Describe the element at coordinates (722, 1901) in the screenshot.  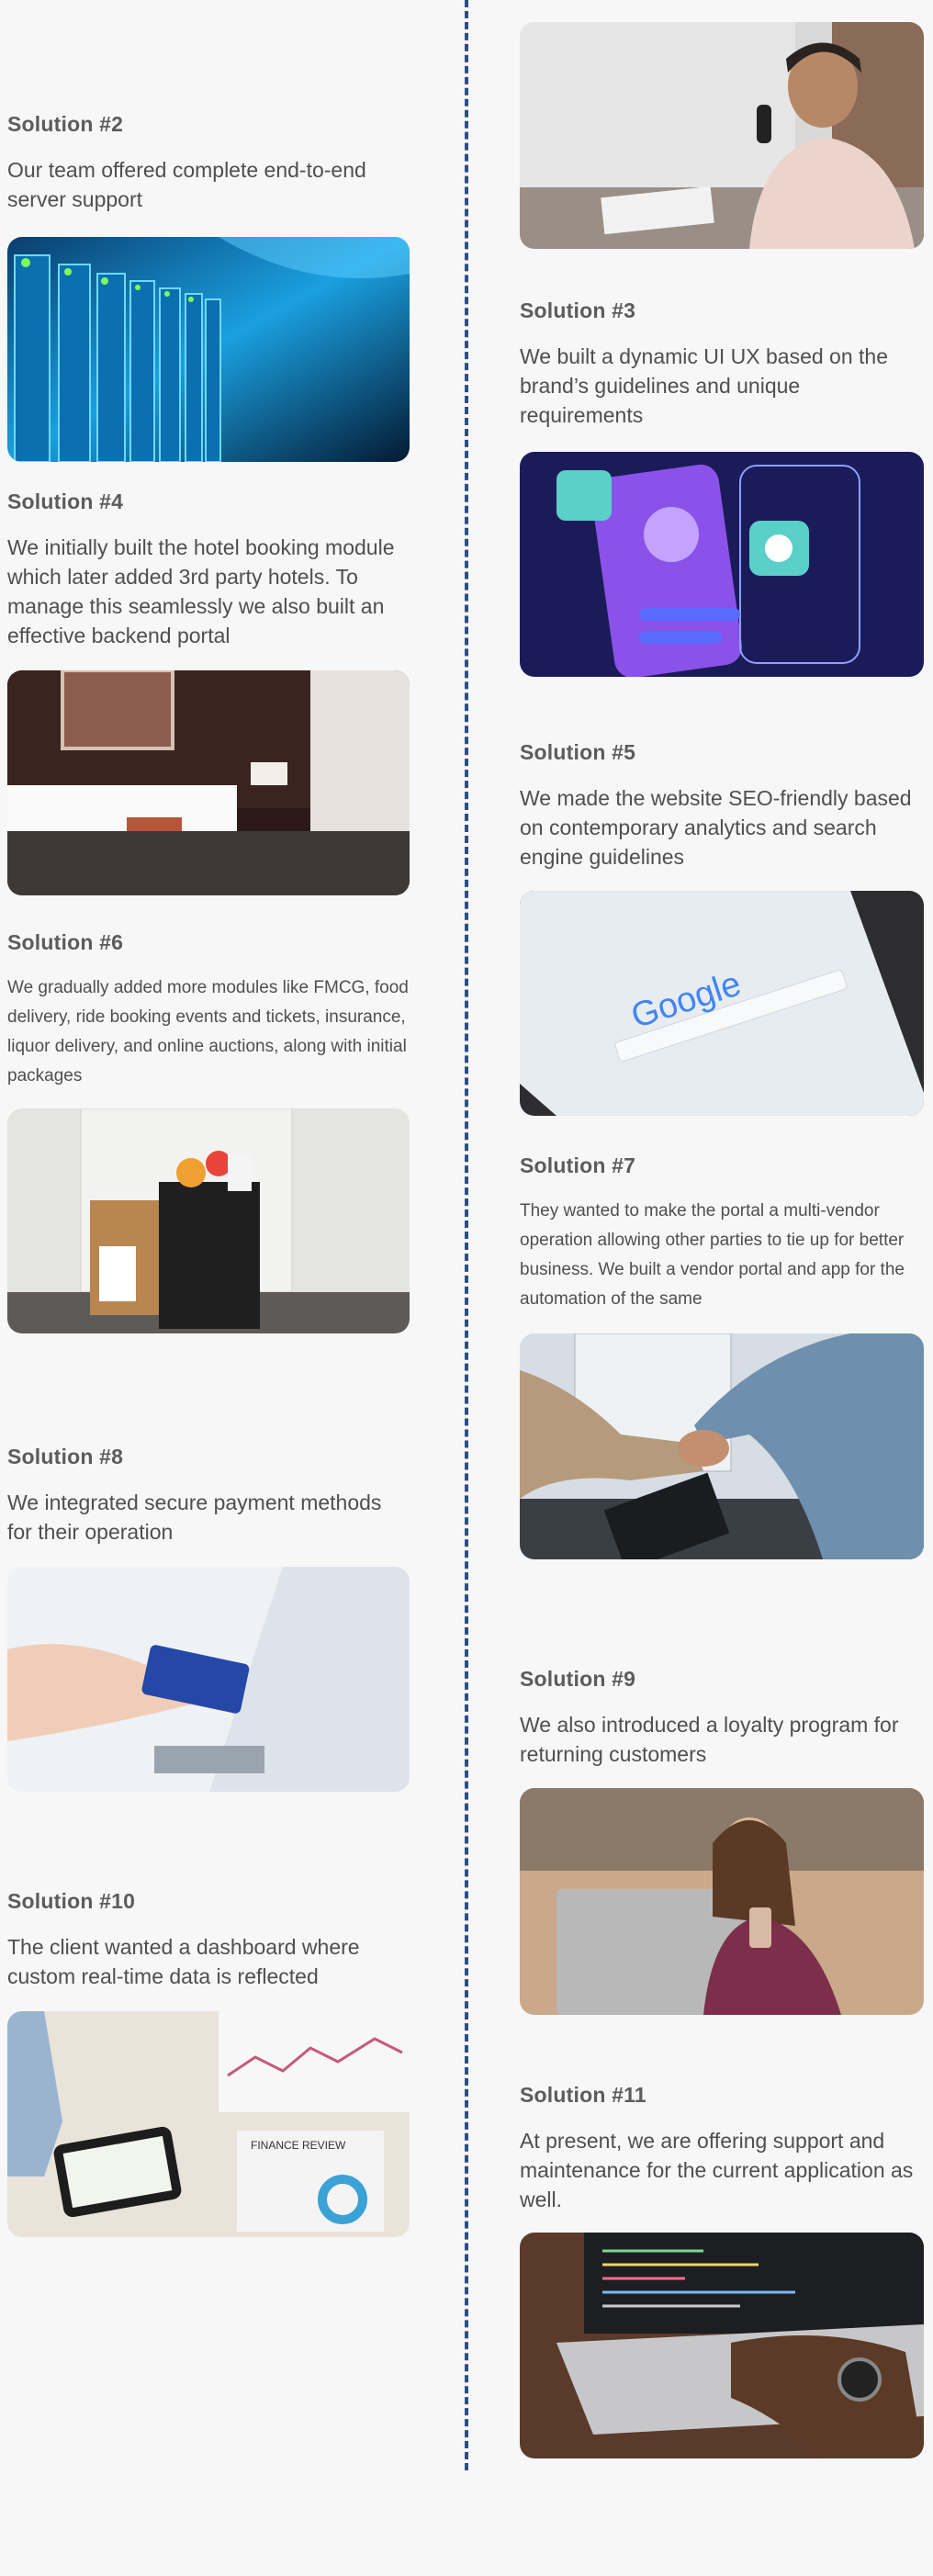
I see `photo-woman-with-laptop` at that location.